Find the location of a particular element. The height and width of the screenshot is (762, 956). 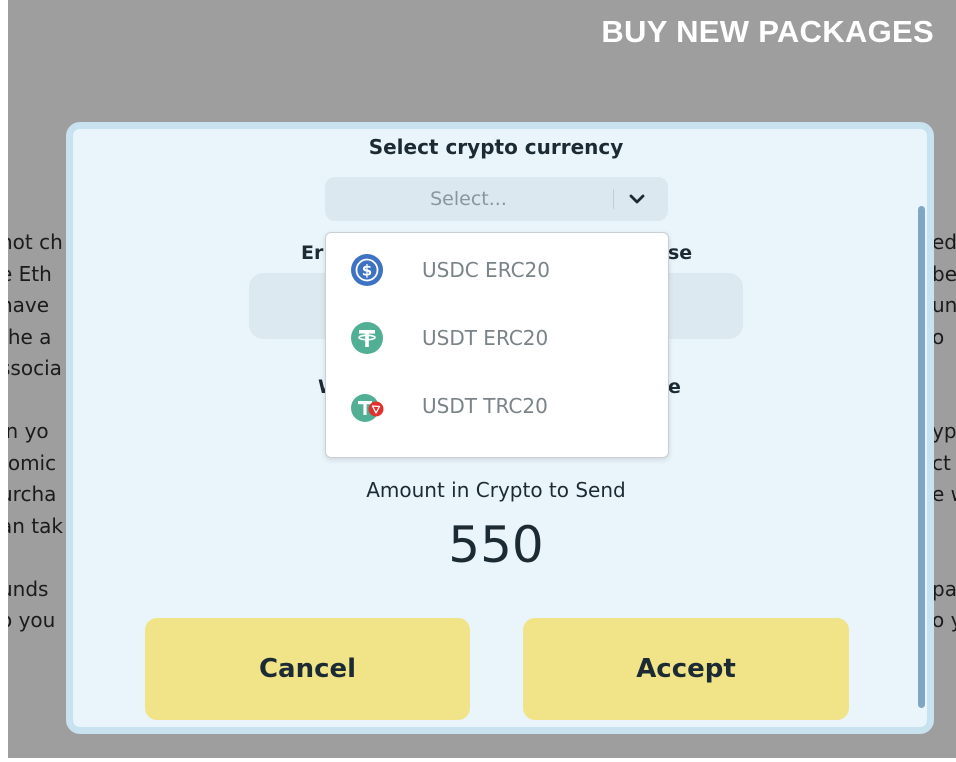

usdc-icon: $ is located at coordinates (367, 270).